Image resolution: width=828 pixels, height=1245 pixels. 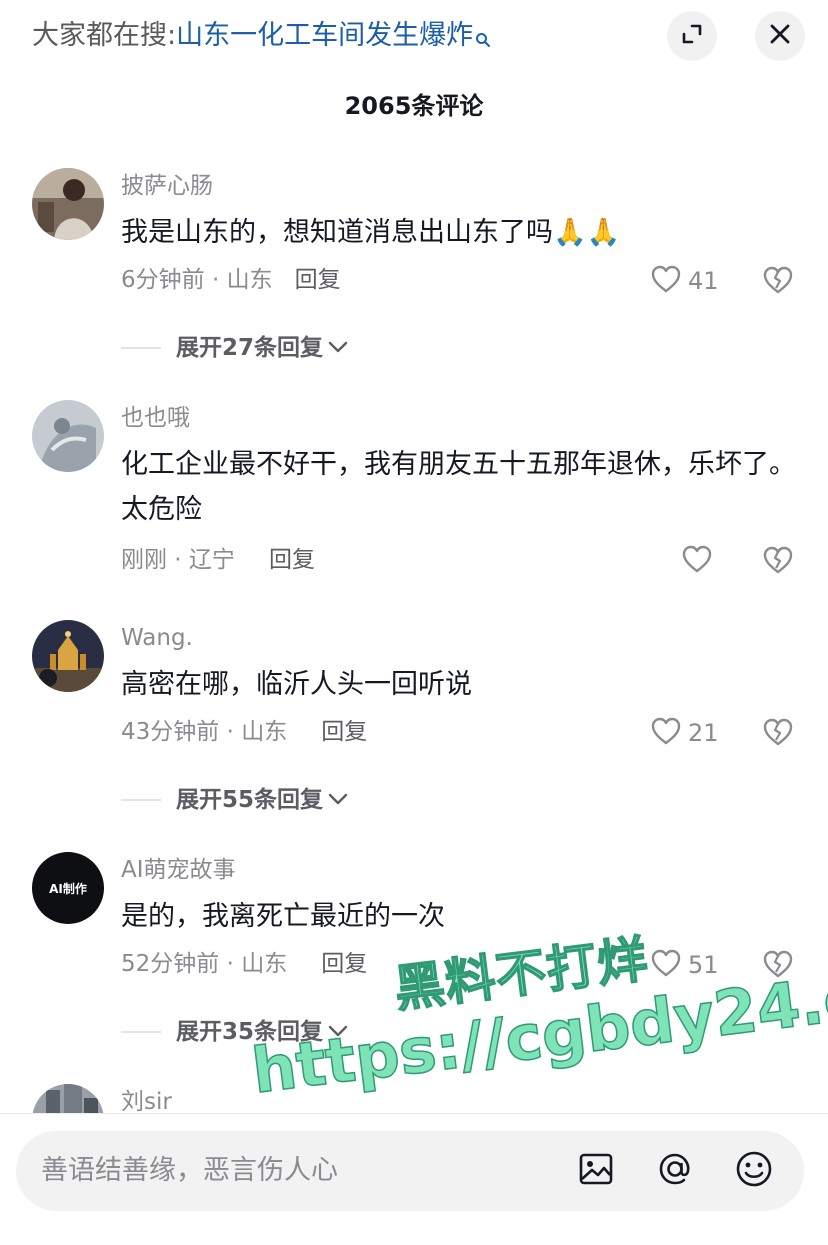 I want to click on avatar-label: AI制作, so click(x=68, y=888).